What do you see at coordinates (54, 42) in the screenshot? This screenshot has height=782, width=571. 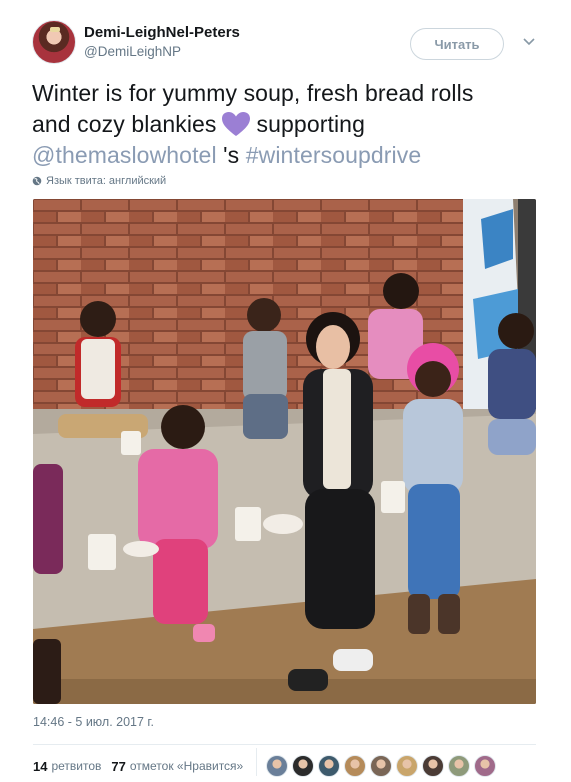 I see `author-avatar` at bounding box center [54, 42].